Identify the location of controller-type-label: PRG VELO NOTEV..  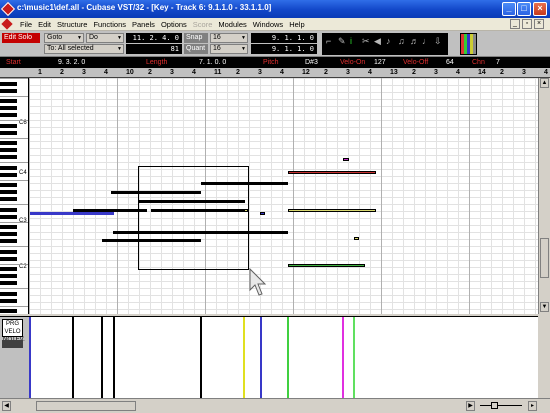
(13, 331).